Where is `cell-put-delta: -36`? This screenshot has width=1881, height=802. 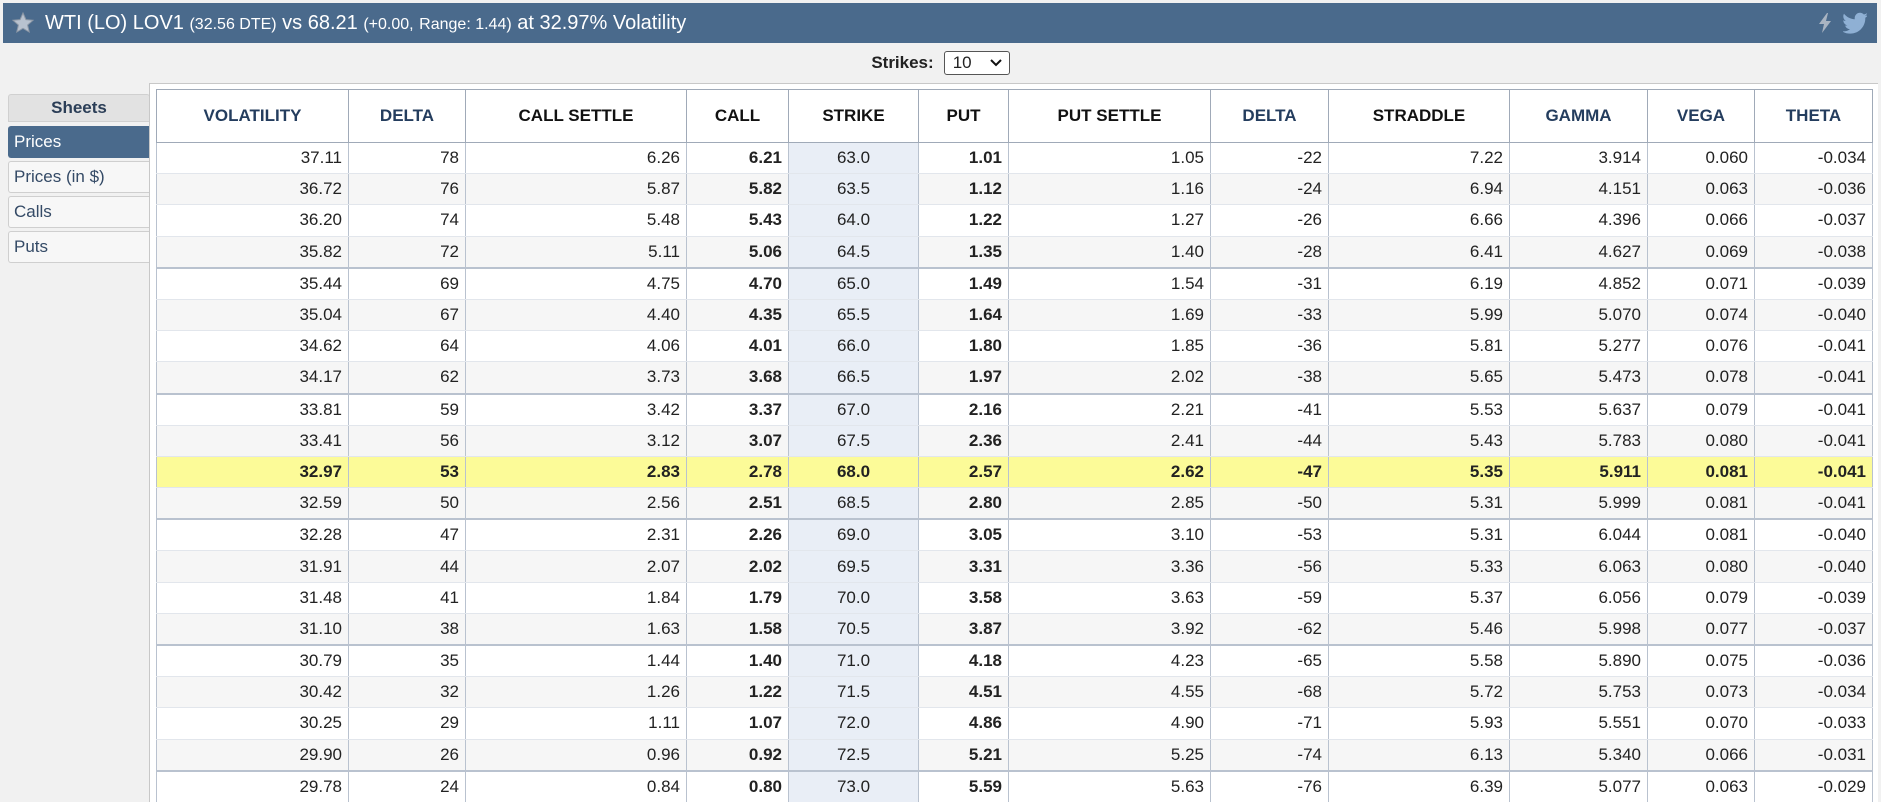 cell-put-delta: -36 is located at coordinates (1269, 346).